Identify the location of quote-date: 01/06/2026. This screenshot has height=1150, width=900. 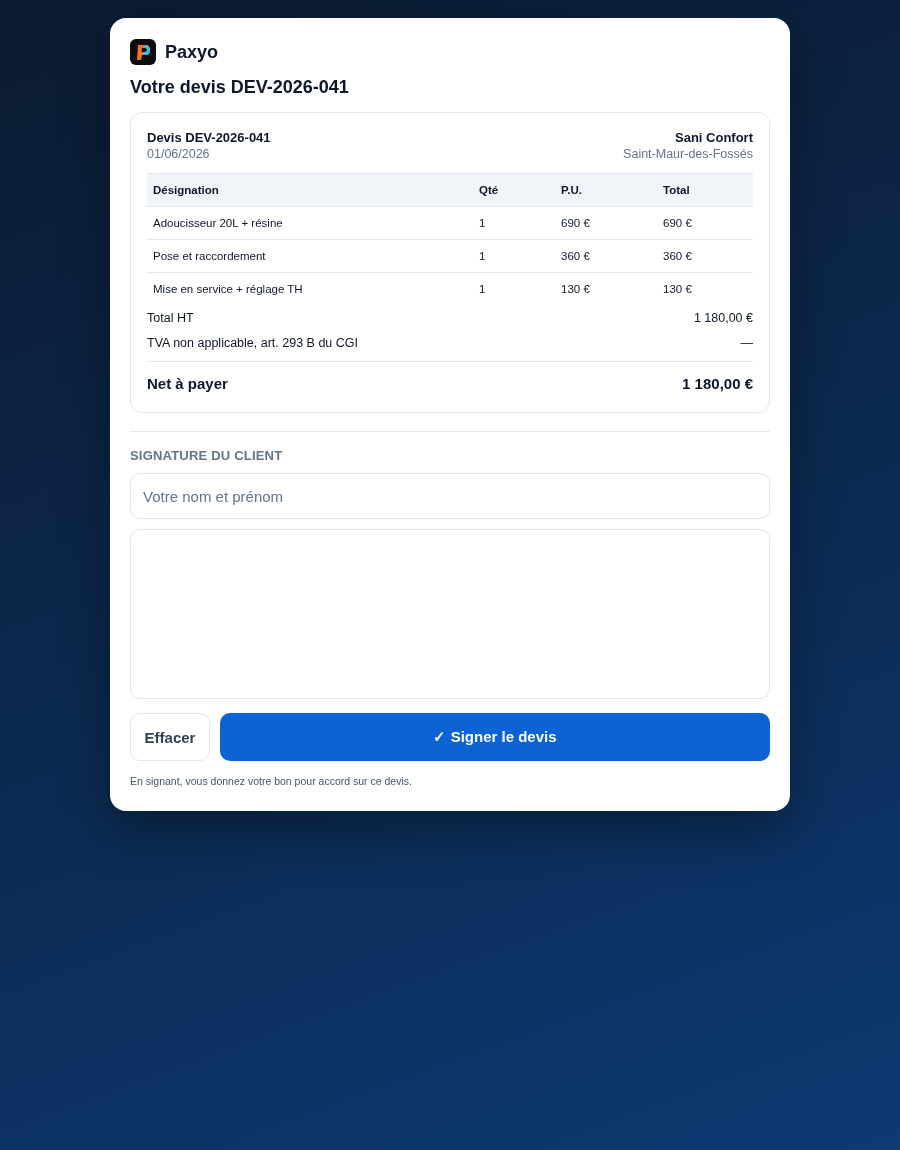
(178, 154).